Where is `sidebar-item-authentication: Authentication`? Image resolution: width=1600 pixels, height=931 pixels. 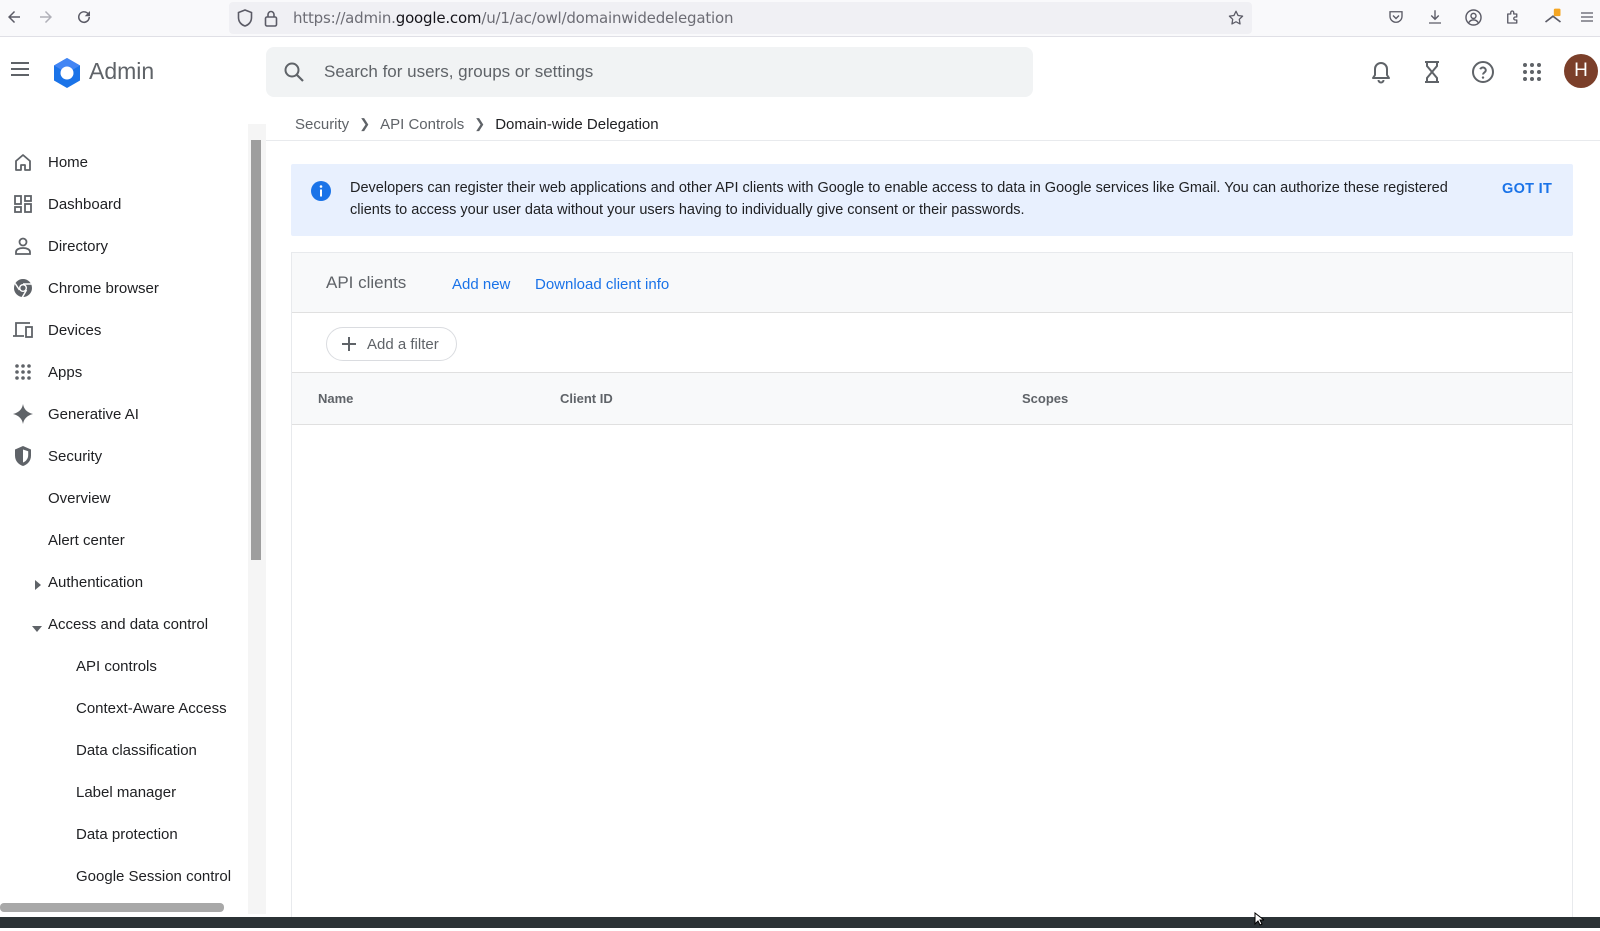 sidebar-item-authentication: Authentication is located at coordinates (123, 582).